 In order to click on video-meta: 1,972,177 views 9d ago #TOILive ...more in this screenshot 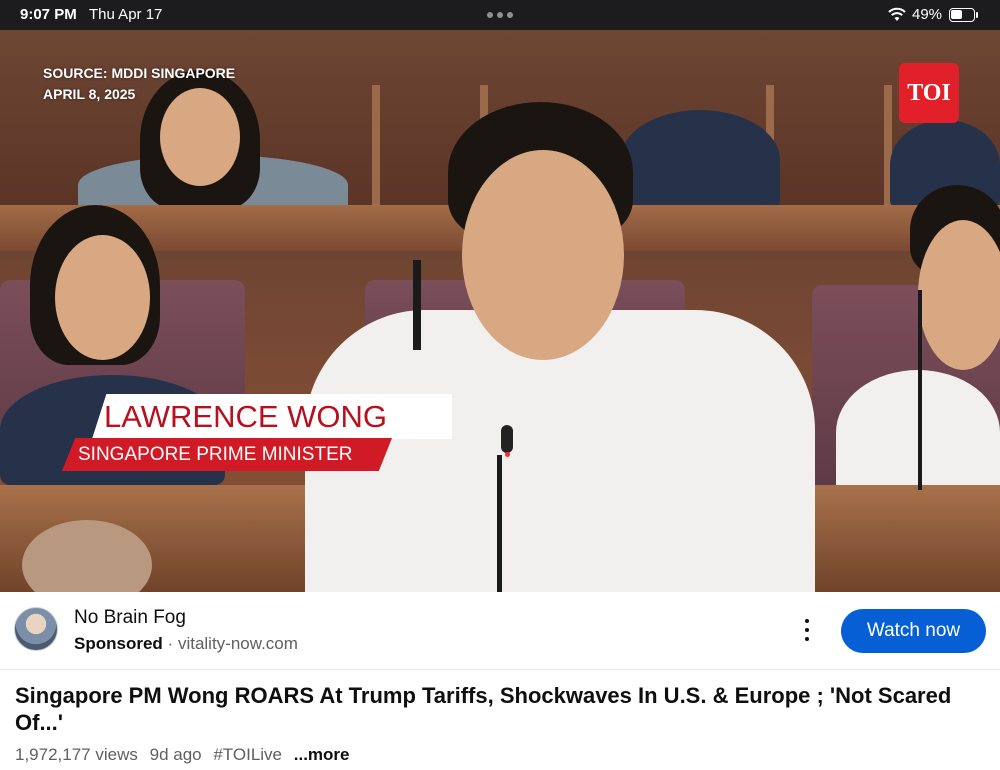, I will do `click(186, 755)`.